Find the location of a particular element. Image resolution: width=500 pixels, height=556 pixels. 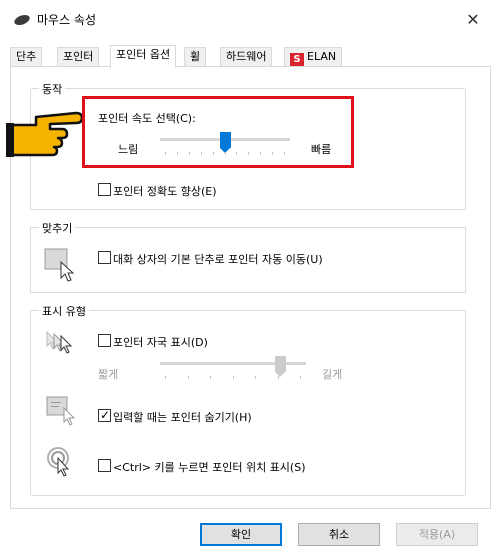

long-label: 길게 is located at coordinates (332, 374).